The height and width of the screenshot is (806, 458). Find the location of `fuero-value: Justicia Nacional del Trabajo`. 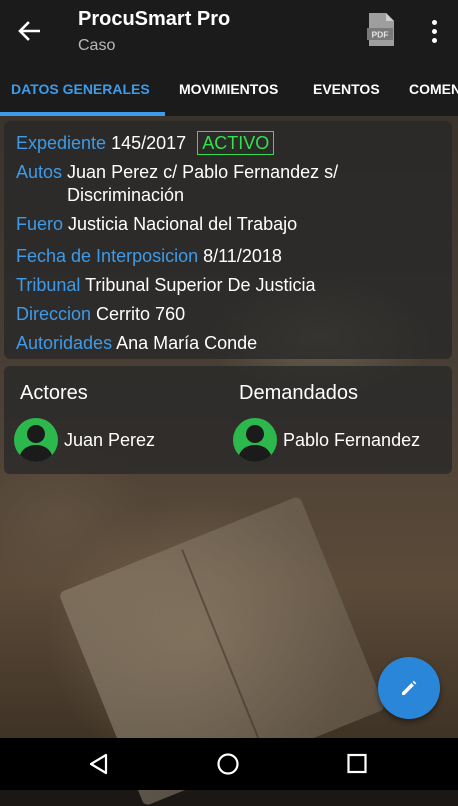

fuero-value: Justicia Nacional del Trabajo is located at coordinates (183, 224).